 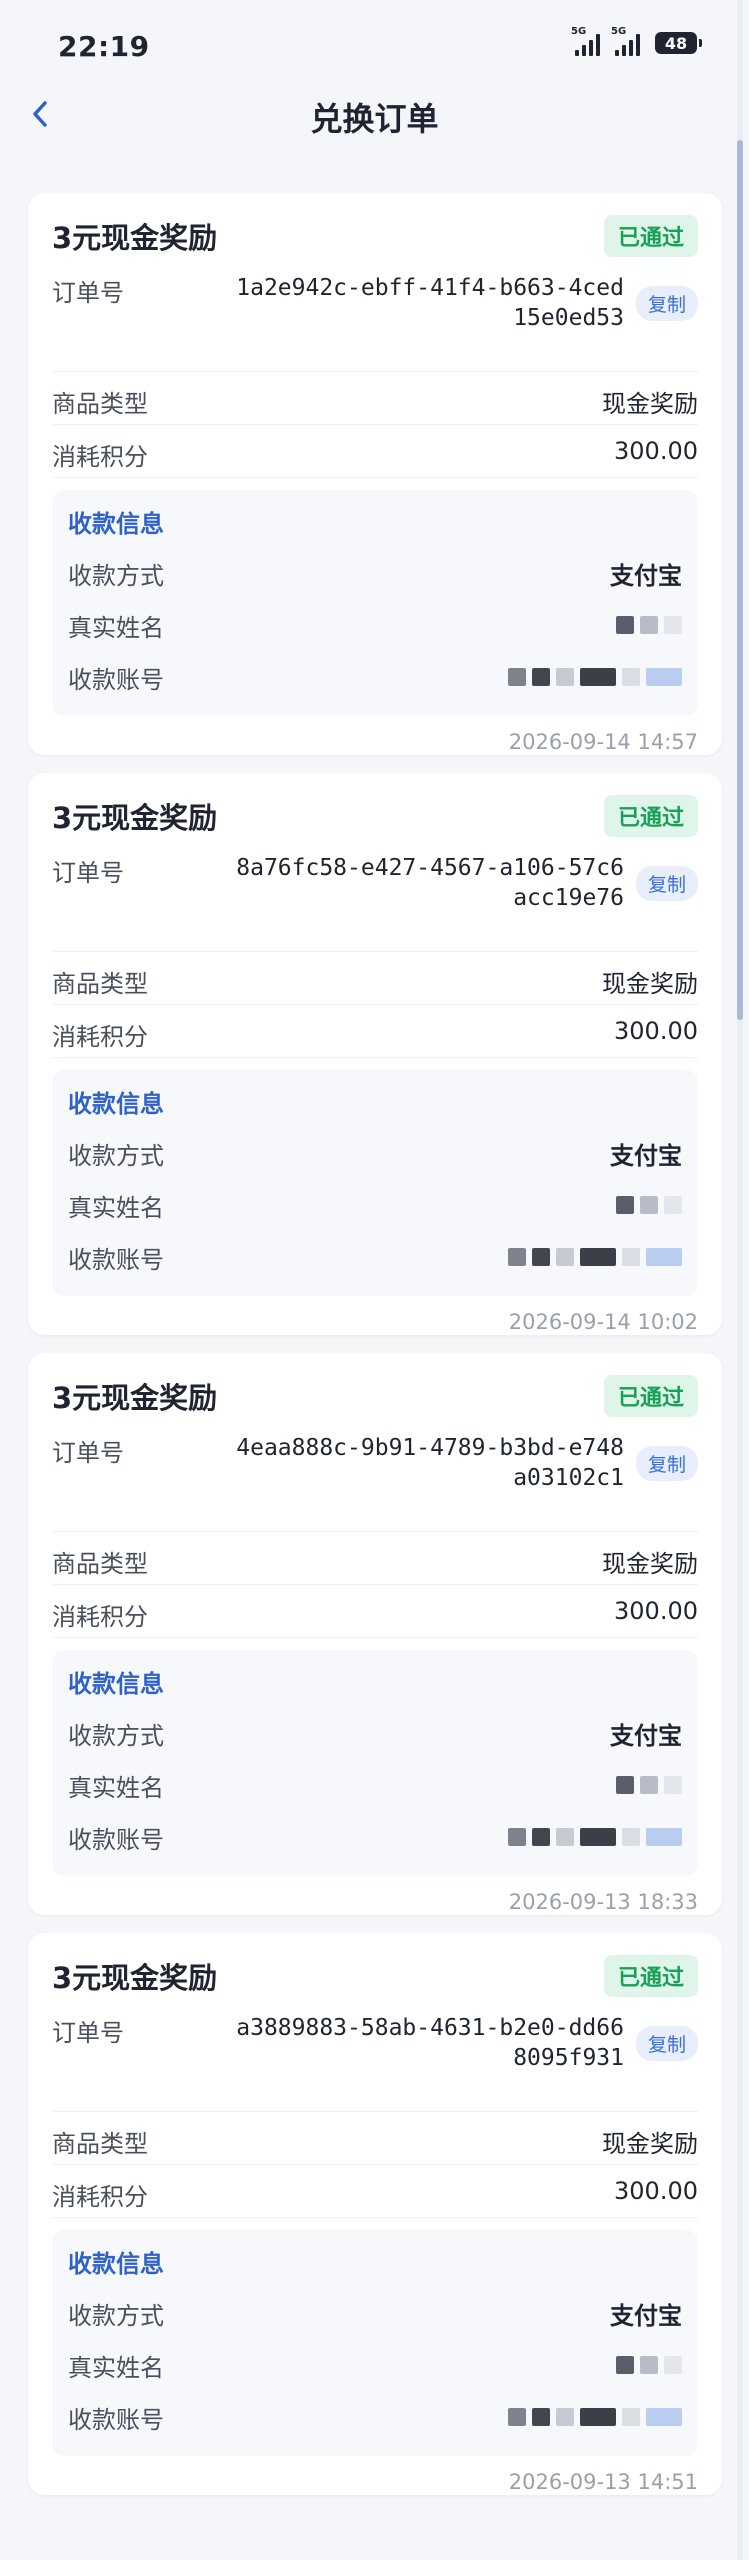 What do you see at coordinates (374, 119) in the screenshot?
I see `page-title: 兑换订单` at bounding box center [374, 119].